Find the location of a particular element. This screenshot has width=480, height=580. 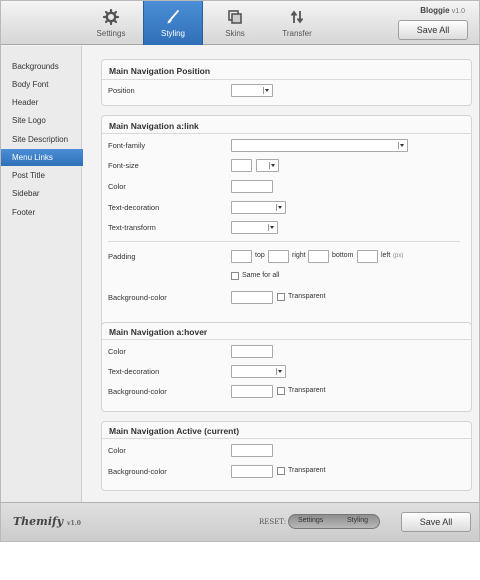

section-title: Main Navigation a:hover is located at coordinates (158, 332).